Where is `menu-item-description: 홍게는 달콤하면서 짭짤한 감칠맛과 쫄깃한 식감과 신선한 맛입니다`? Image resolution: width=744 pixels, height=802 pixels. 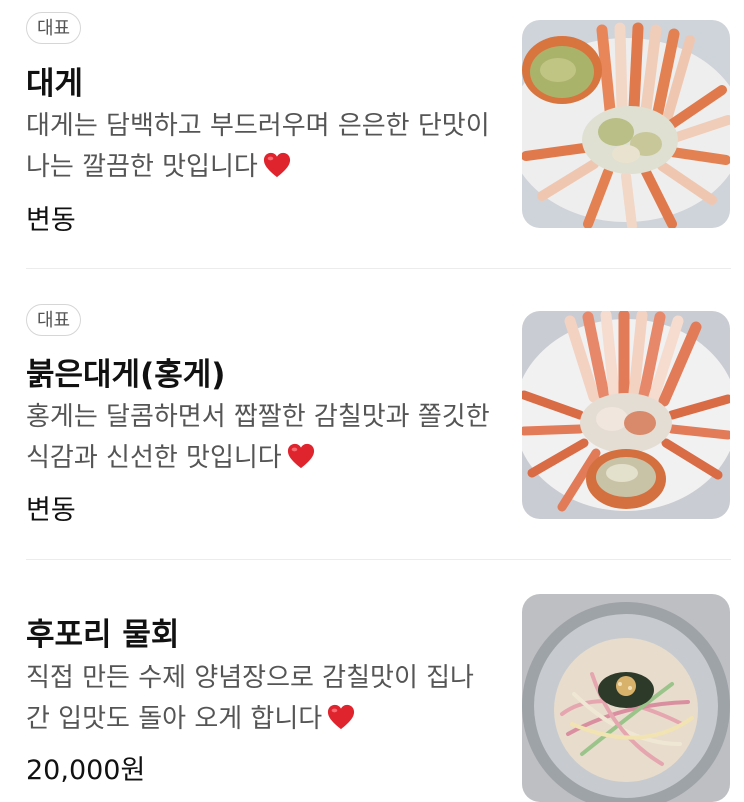 menu-item-description: 홍게는 달콤하면서 짭짤한 감칠맛과 쫄깃한 식감과 신선한 맛입니다 is located at coordinates (261, 438).